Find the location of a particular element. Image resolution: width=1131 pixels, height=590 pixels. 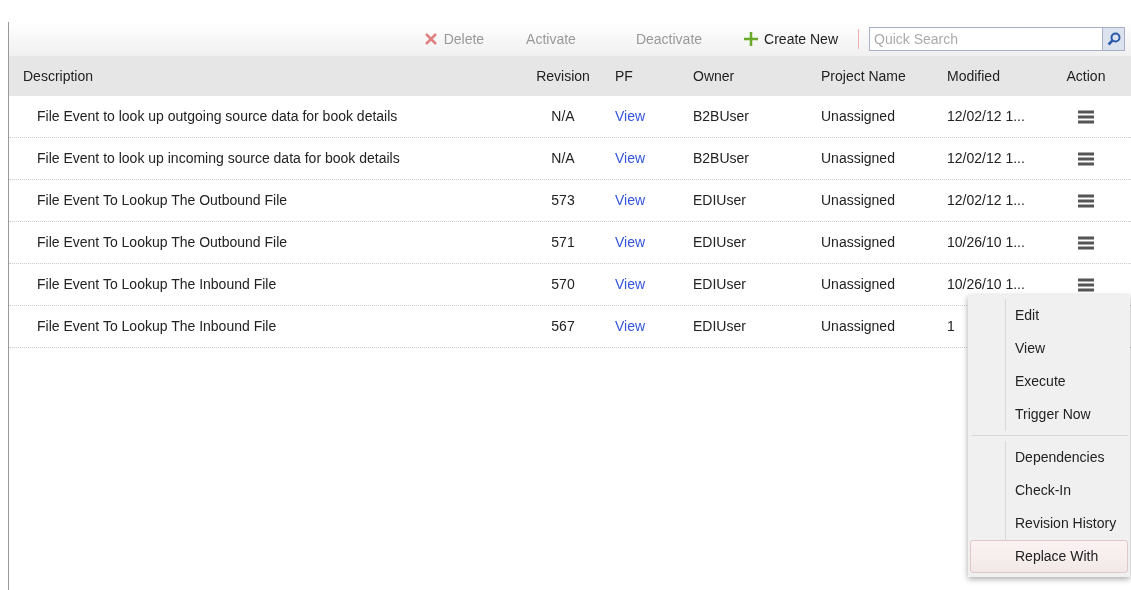

column-header: Revision is located at coordinates (563, 76).